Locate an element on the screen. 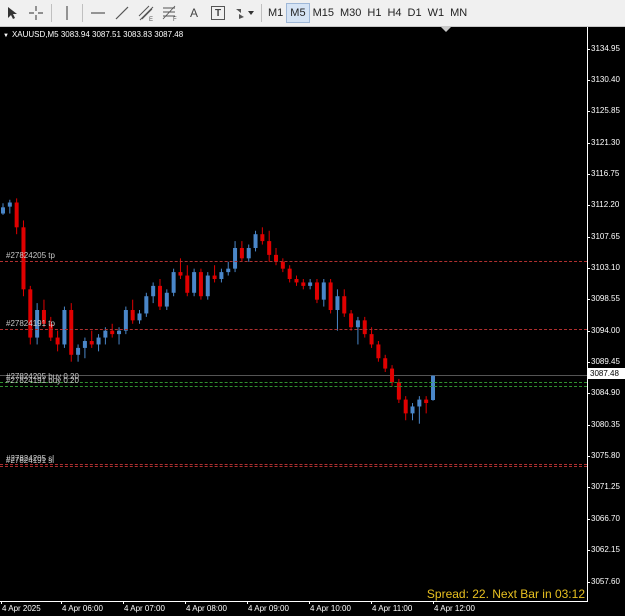 Image resolution: width=625 pixels, height=616 pixels. time-tick-label: 4 Apr 08:00 is located at coordinates (206, 608).